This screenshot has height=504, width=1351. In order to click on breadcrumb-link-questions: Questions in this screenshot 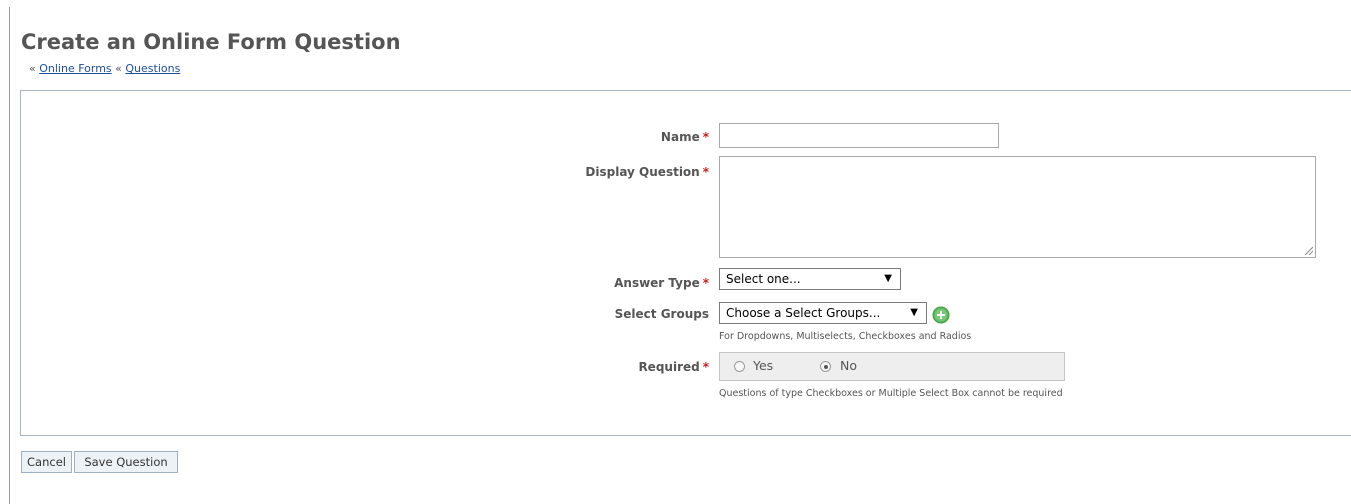, I will do `click(152, 68)`.